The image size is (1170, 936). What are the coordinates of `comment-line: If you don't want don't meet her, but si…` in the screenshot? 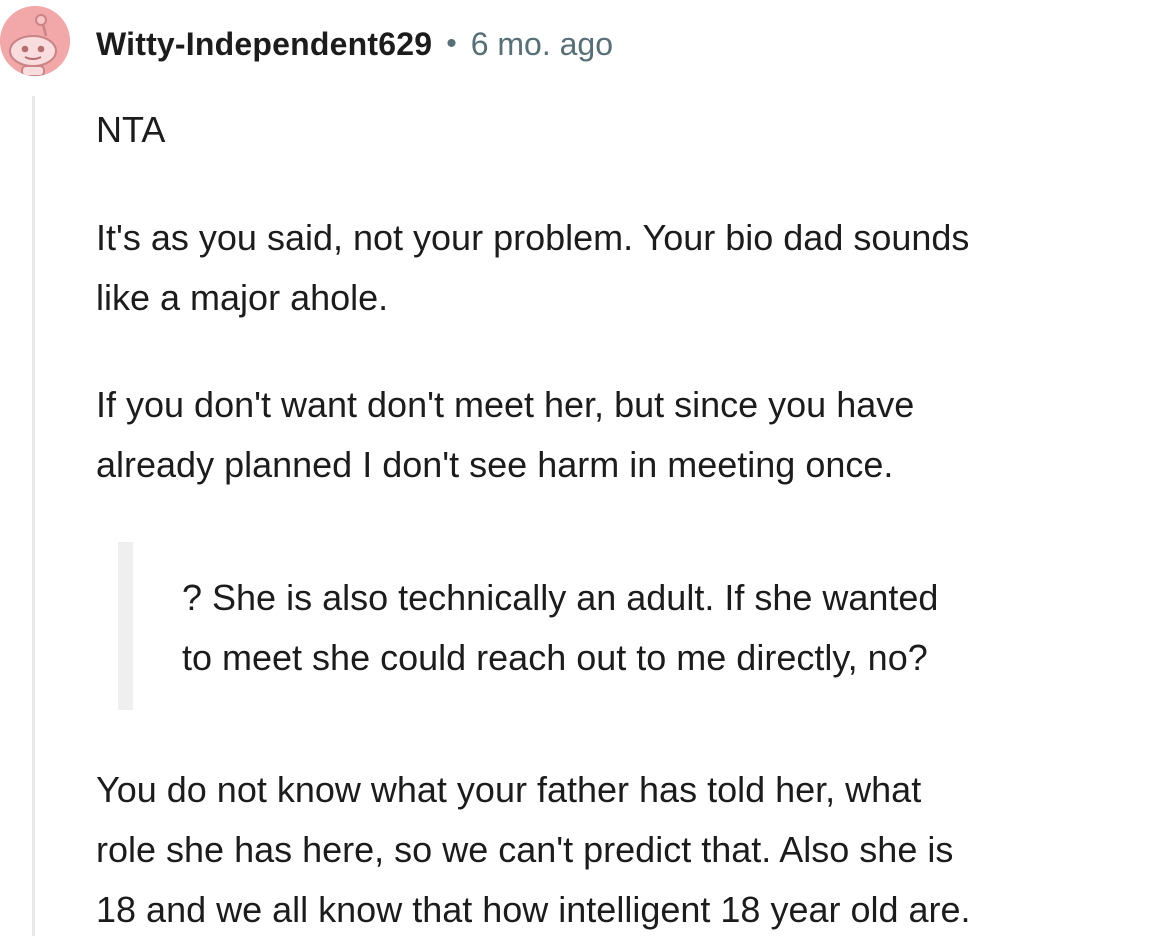 It's located at (505, 404).